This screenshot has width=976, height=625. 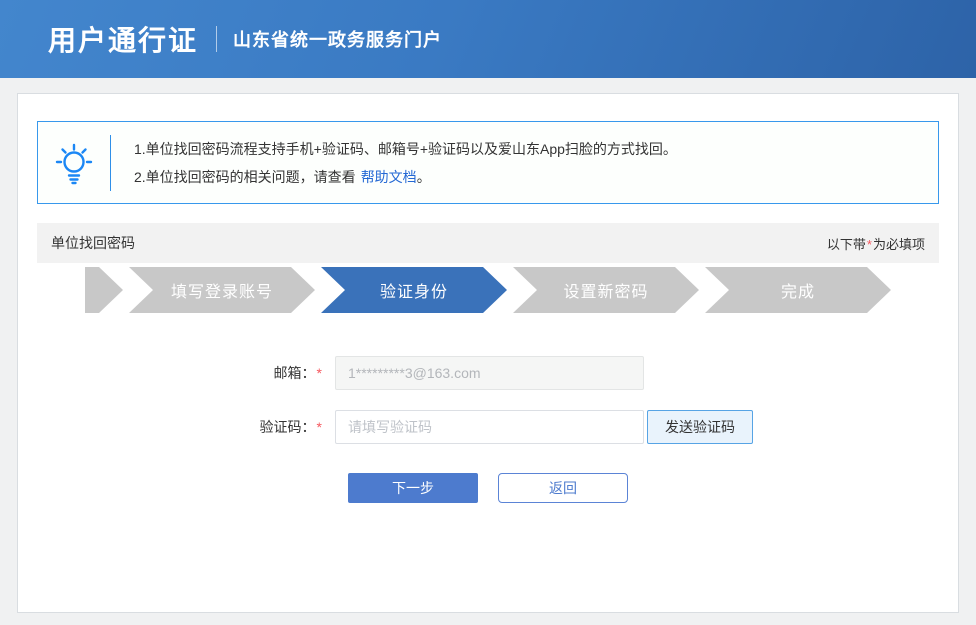 What do you see at coordinates (297, 373) in the screenshot?
I see `email-label: 邮箱：*` at bounding box center [297, 373].